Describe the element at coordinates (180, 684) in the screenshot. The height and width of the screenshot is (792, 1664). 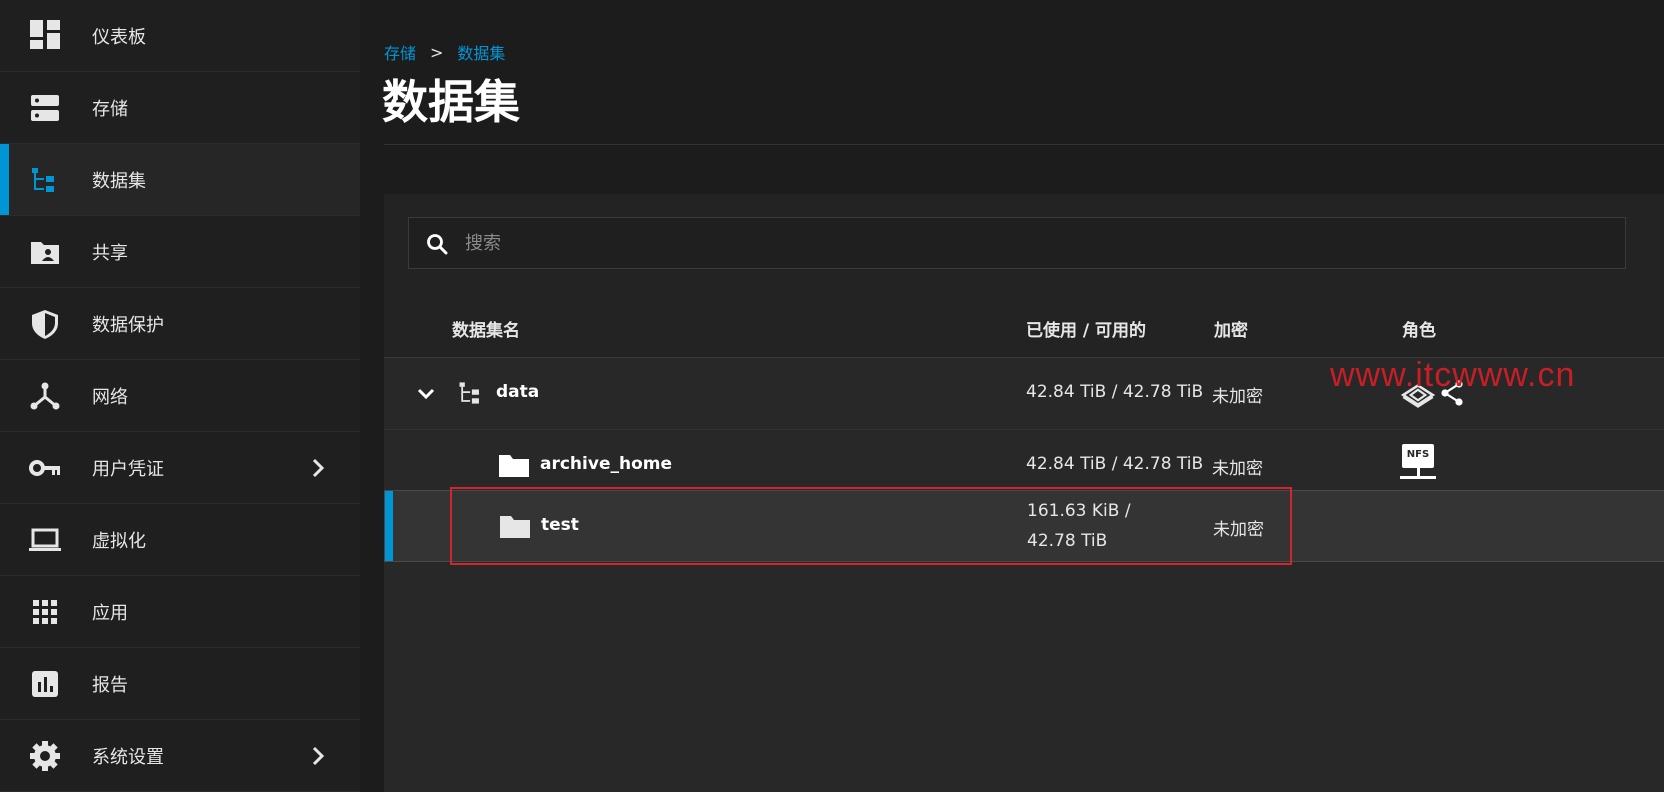
I see `sidebar-item-reports: 报告` at that location.